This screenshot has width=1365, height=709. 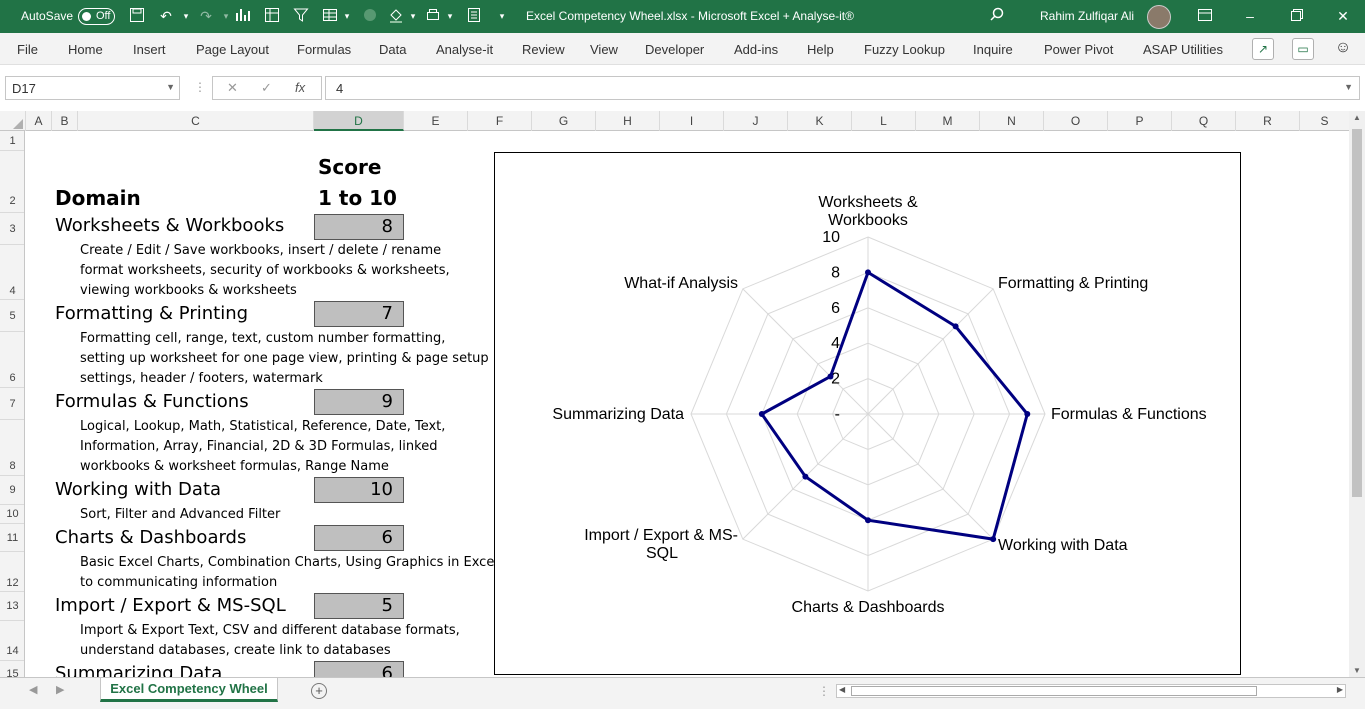 What do you see at coordinates (12, 538) in the screenshot?
I see `row-header: 11` at bounding box center [12, 538].